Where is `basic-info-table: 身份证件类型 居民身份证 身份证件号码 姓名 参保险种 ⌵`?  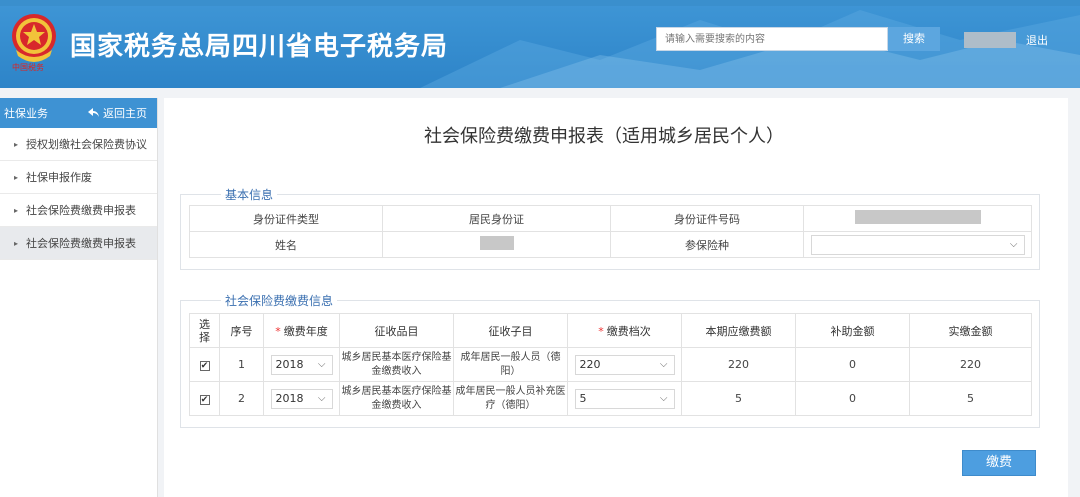 basic-info-table: 身份证件类型 居民身份证 身份证件号码 姓名 参保险种 ⌵ is located at coordinates (610, 231).